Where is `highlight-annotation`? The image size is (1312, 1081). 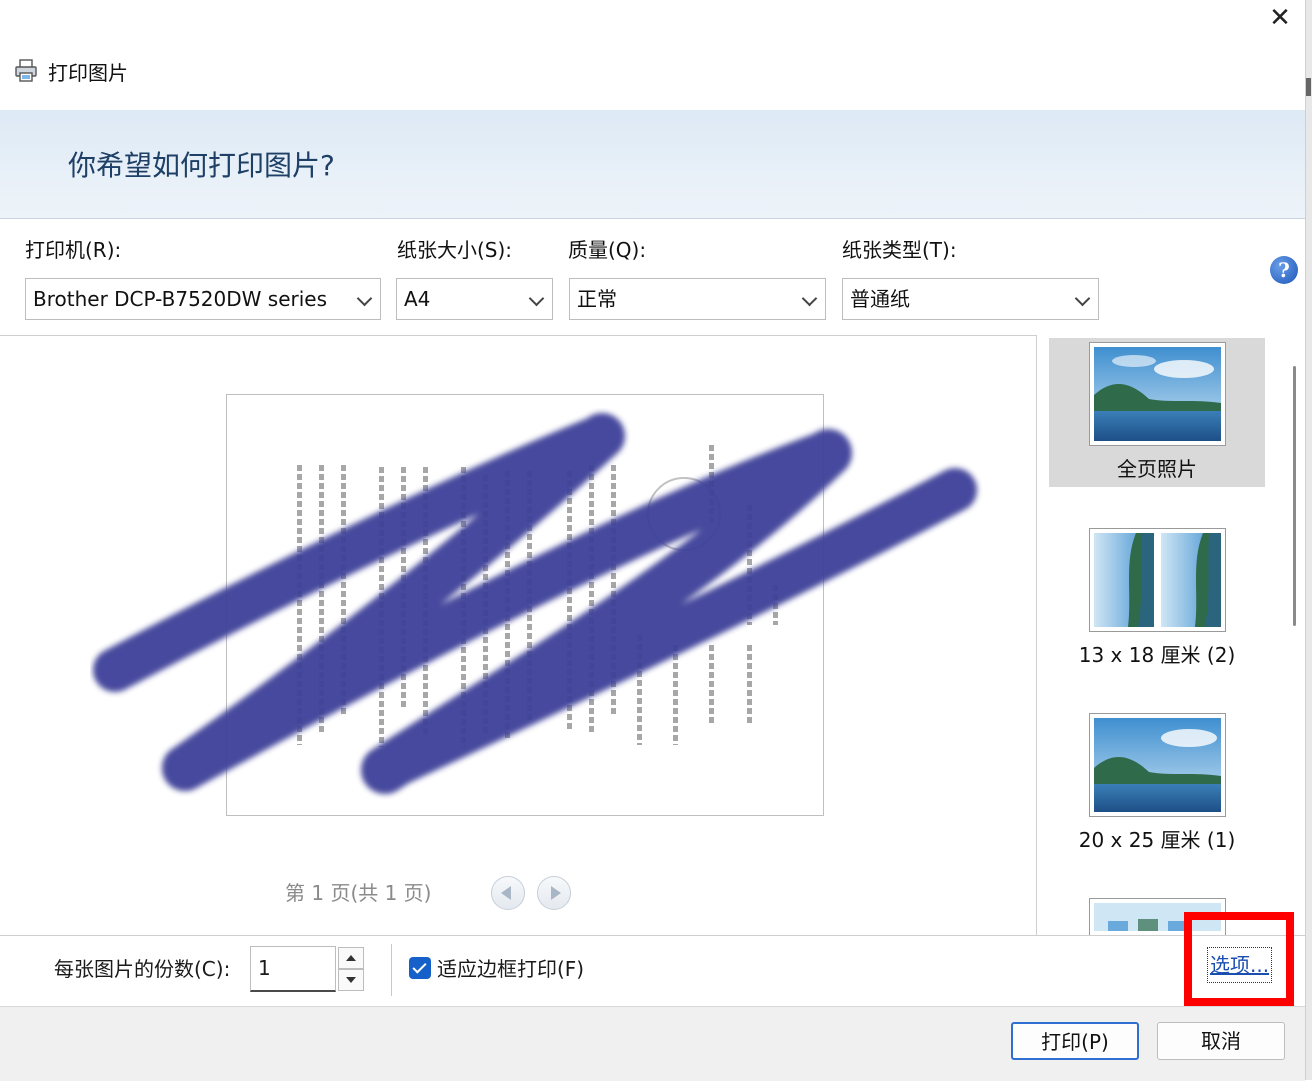 highlight-annotation is located at coordinates (1239, 959).